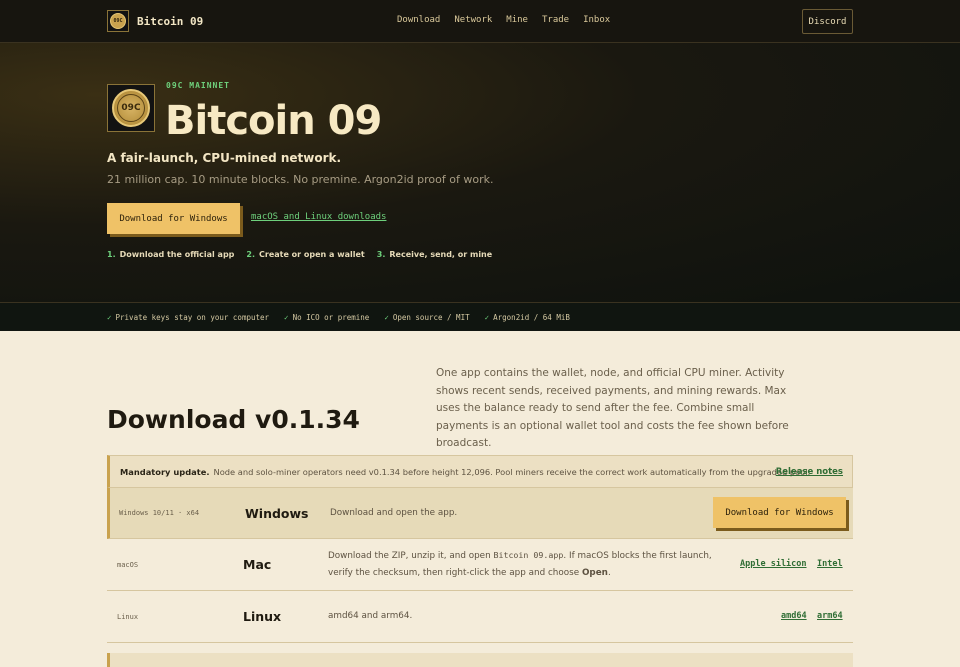  What do you see at coordinates (327, 317) in the screenshot?
I see `feature-item: ✓ No ICO or premine` at bounding box center [327, 317].